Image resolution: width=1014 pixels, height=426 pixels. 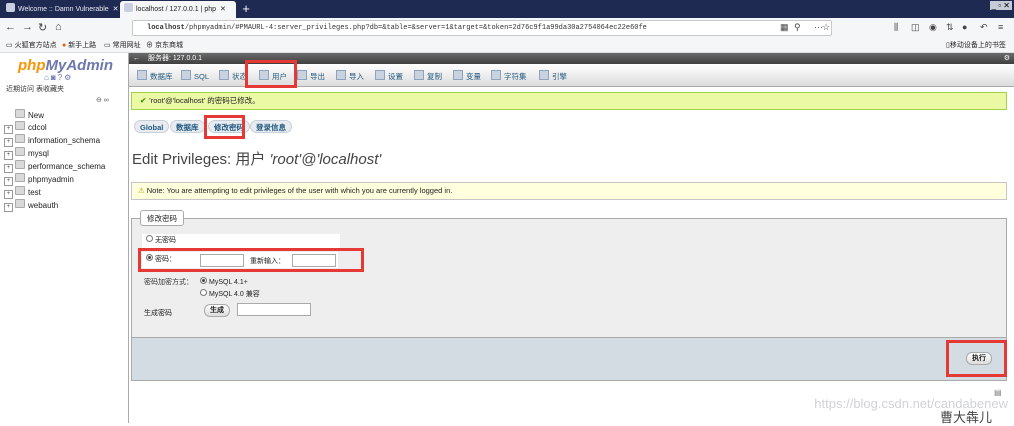 I want to click on generate-button: 生成, so click(x=217, y=310).